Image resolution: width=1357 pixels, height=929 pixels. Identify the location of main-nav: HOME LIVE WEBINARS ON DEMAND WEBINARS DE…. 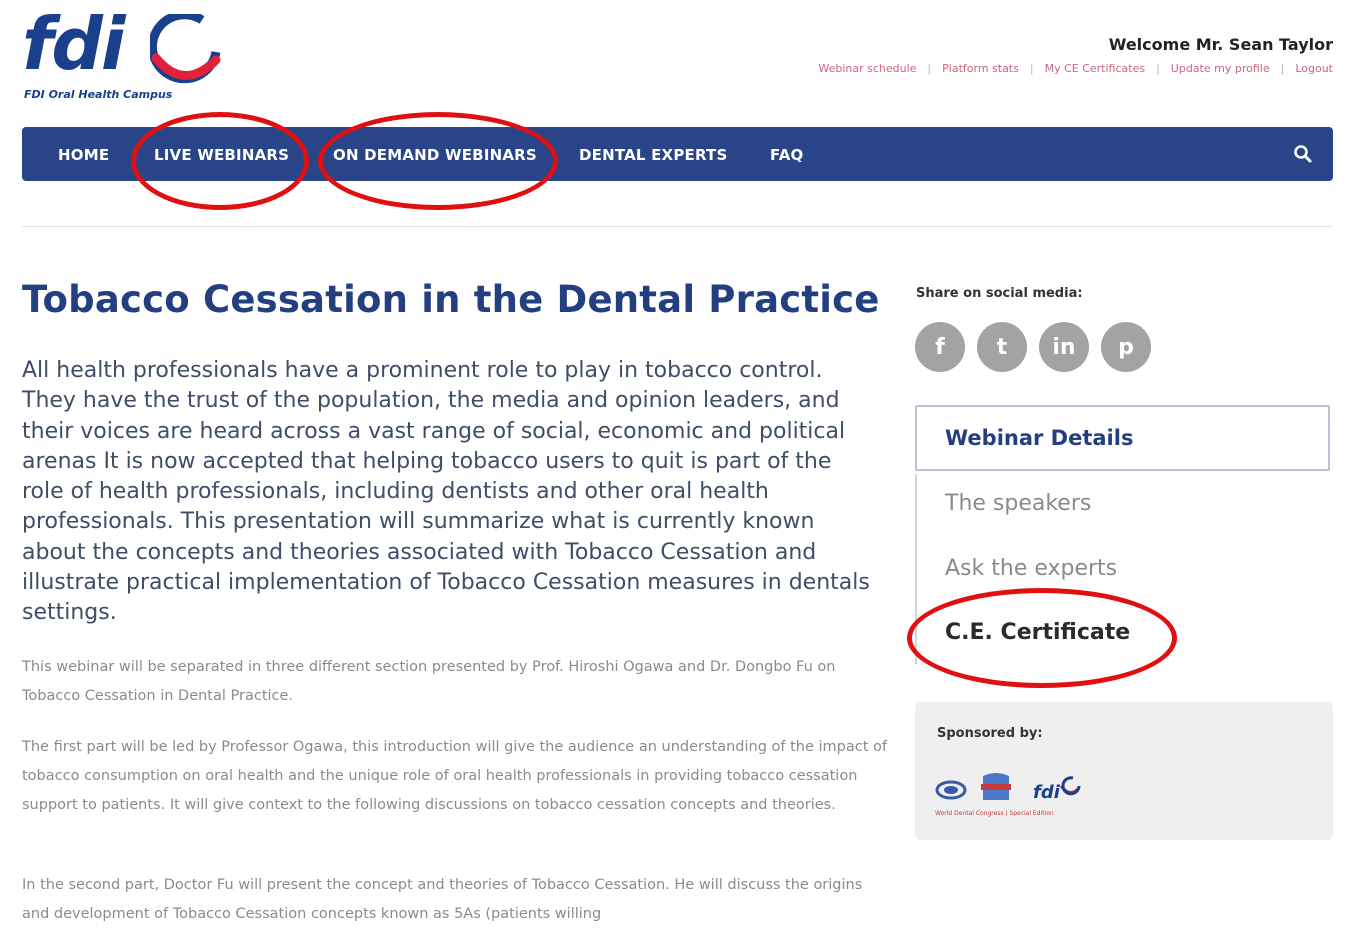
(677, 154).